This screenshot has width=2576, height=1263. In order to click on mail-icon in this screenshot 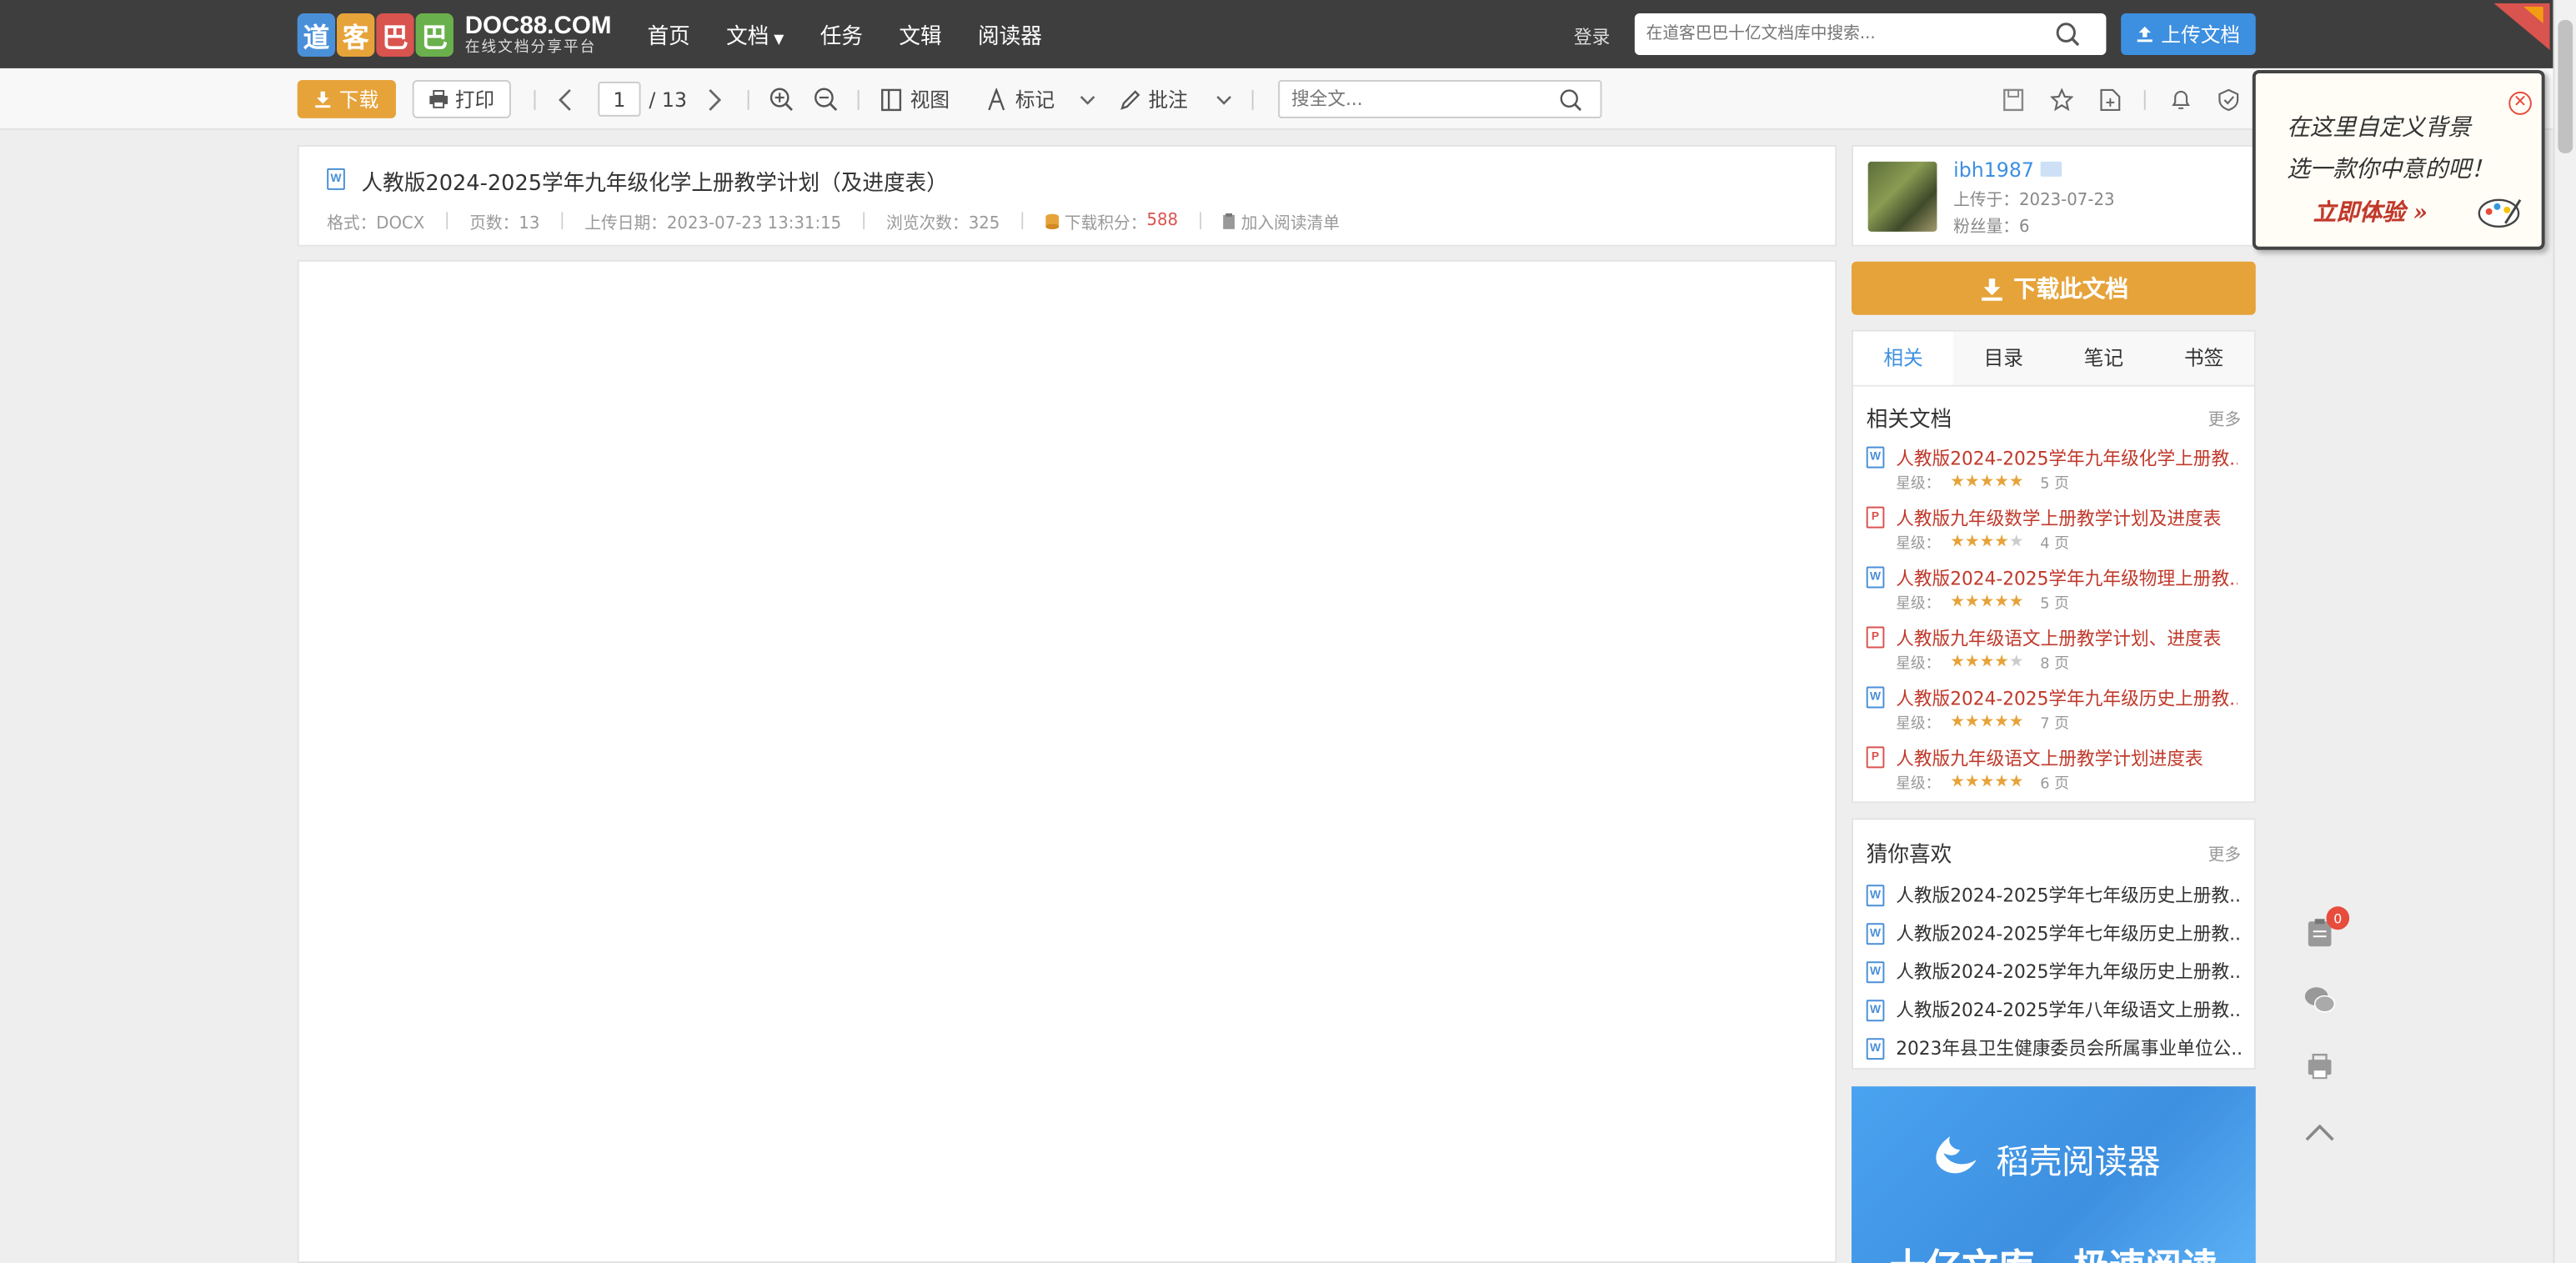, I will do `click(2051, 169)`.